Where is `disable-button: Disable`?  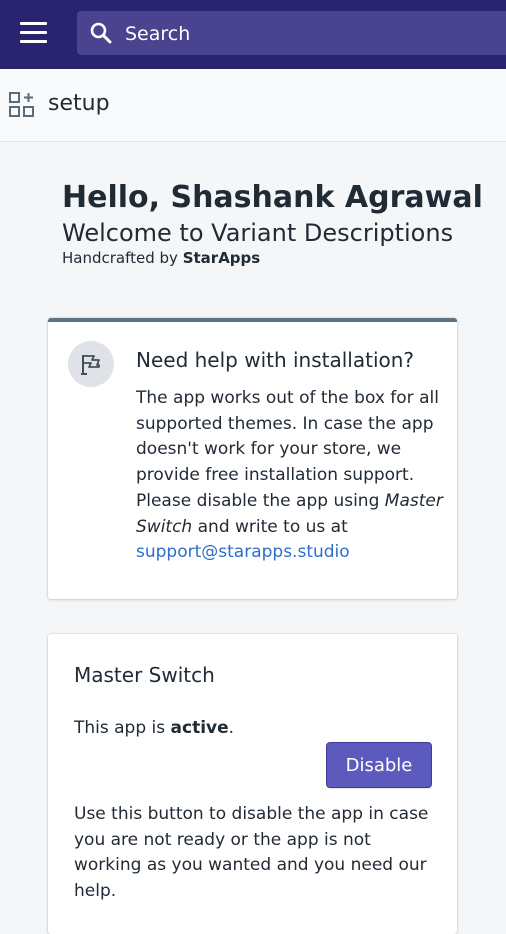 disable-button: Disable is located at coordinates (379, 765).